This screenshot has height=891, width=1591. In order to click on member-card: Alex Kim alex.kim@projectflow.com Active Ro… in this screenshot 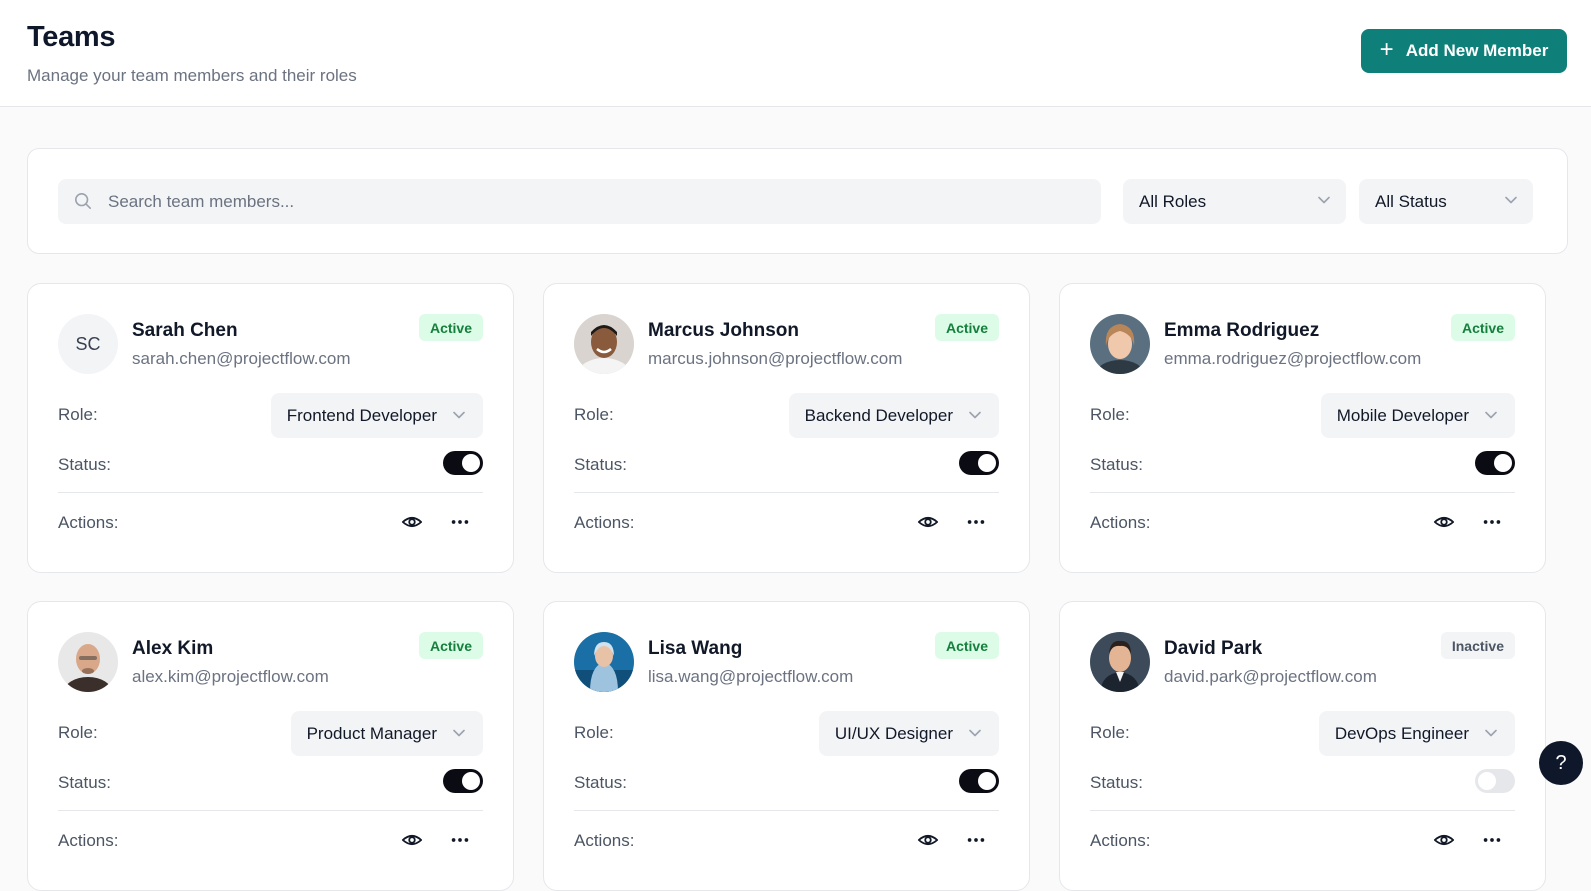, I will do `click(270, 746)`.